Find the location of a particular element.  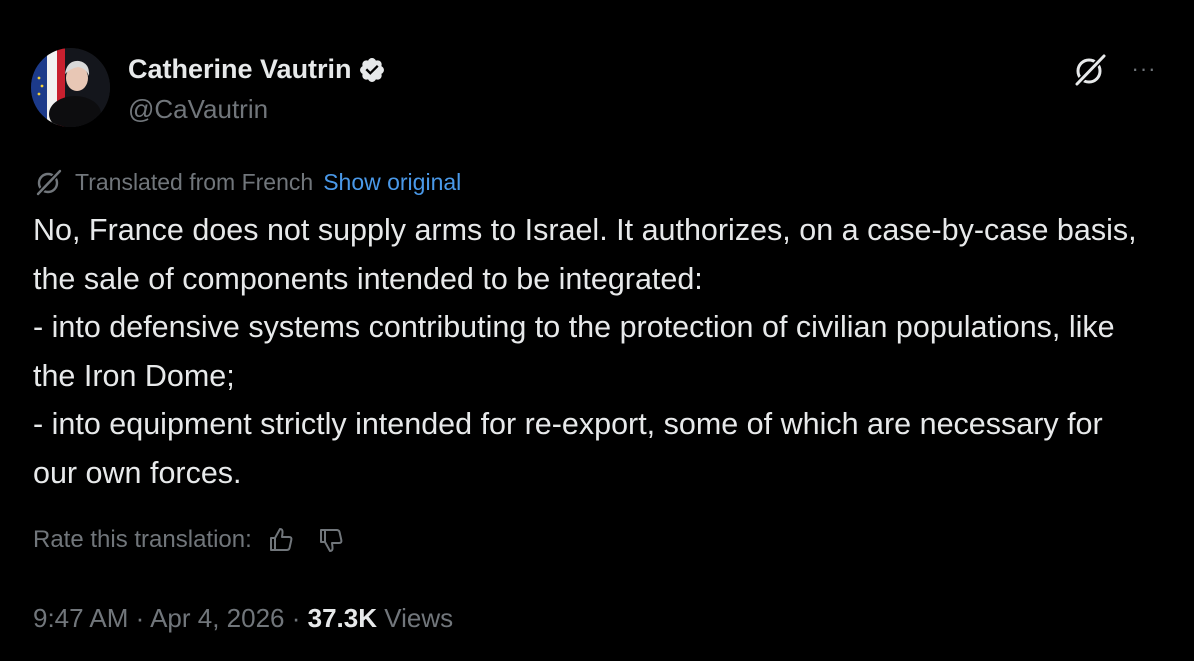

translate-icon is located at coordinates (49, 182).